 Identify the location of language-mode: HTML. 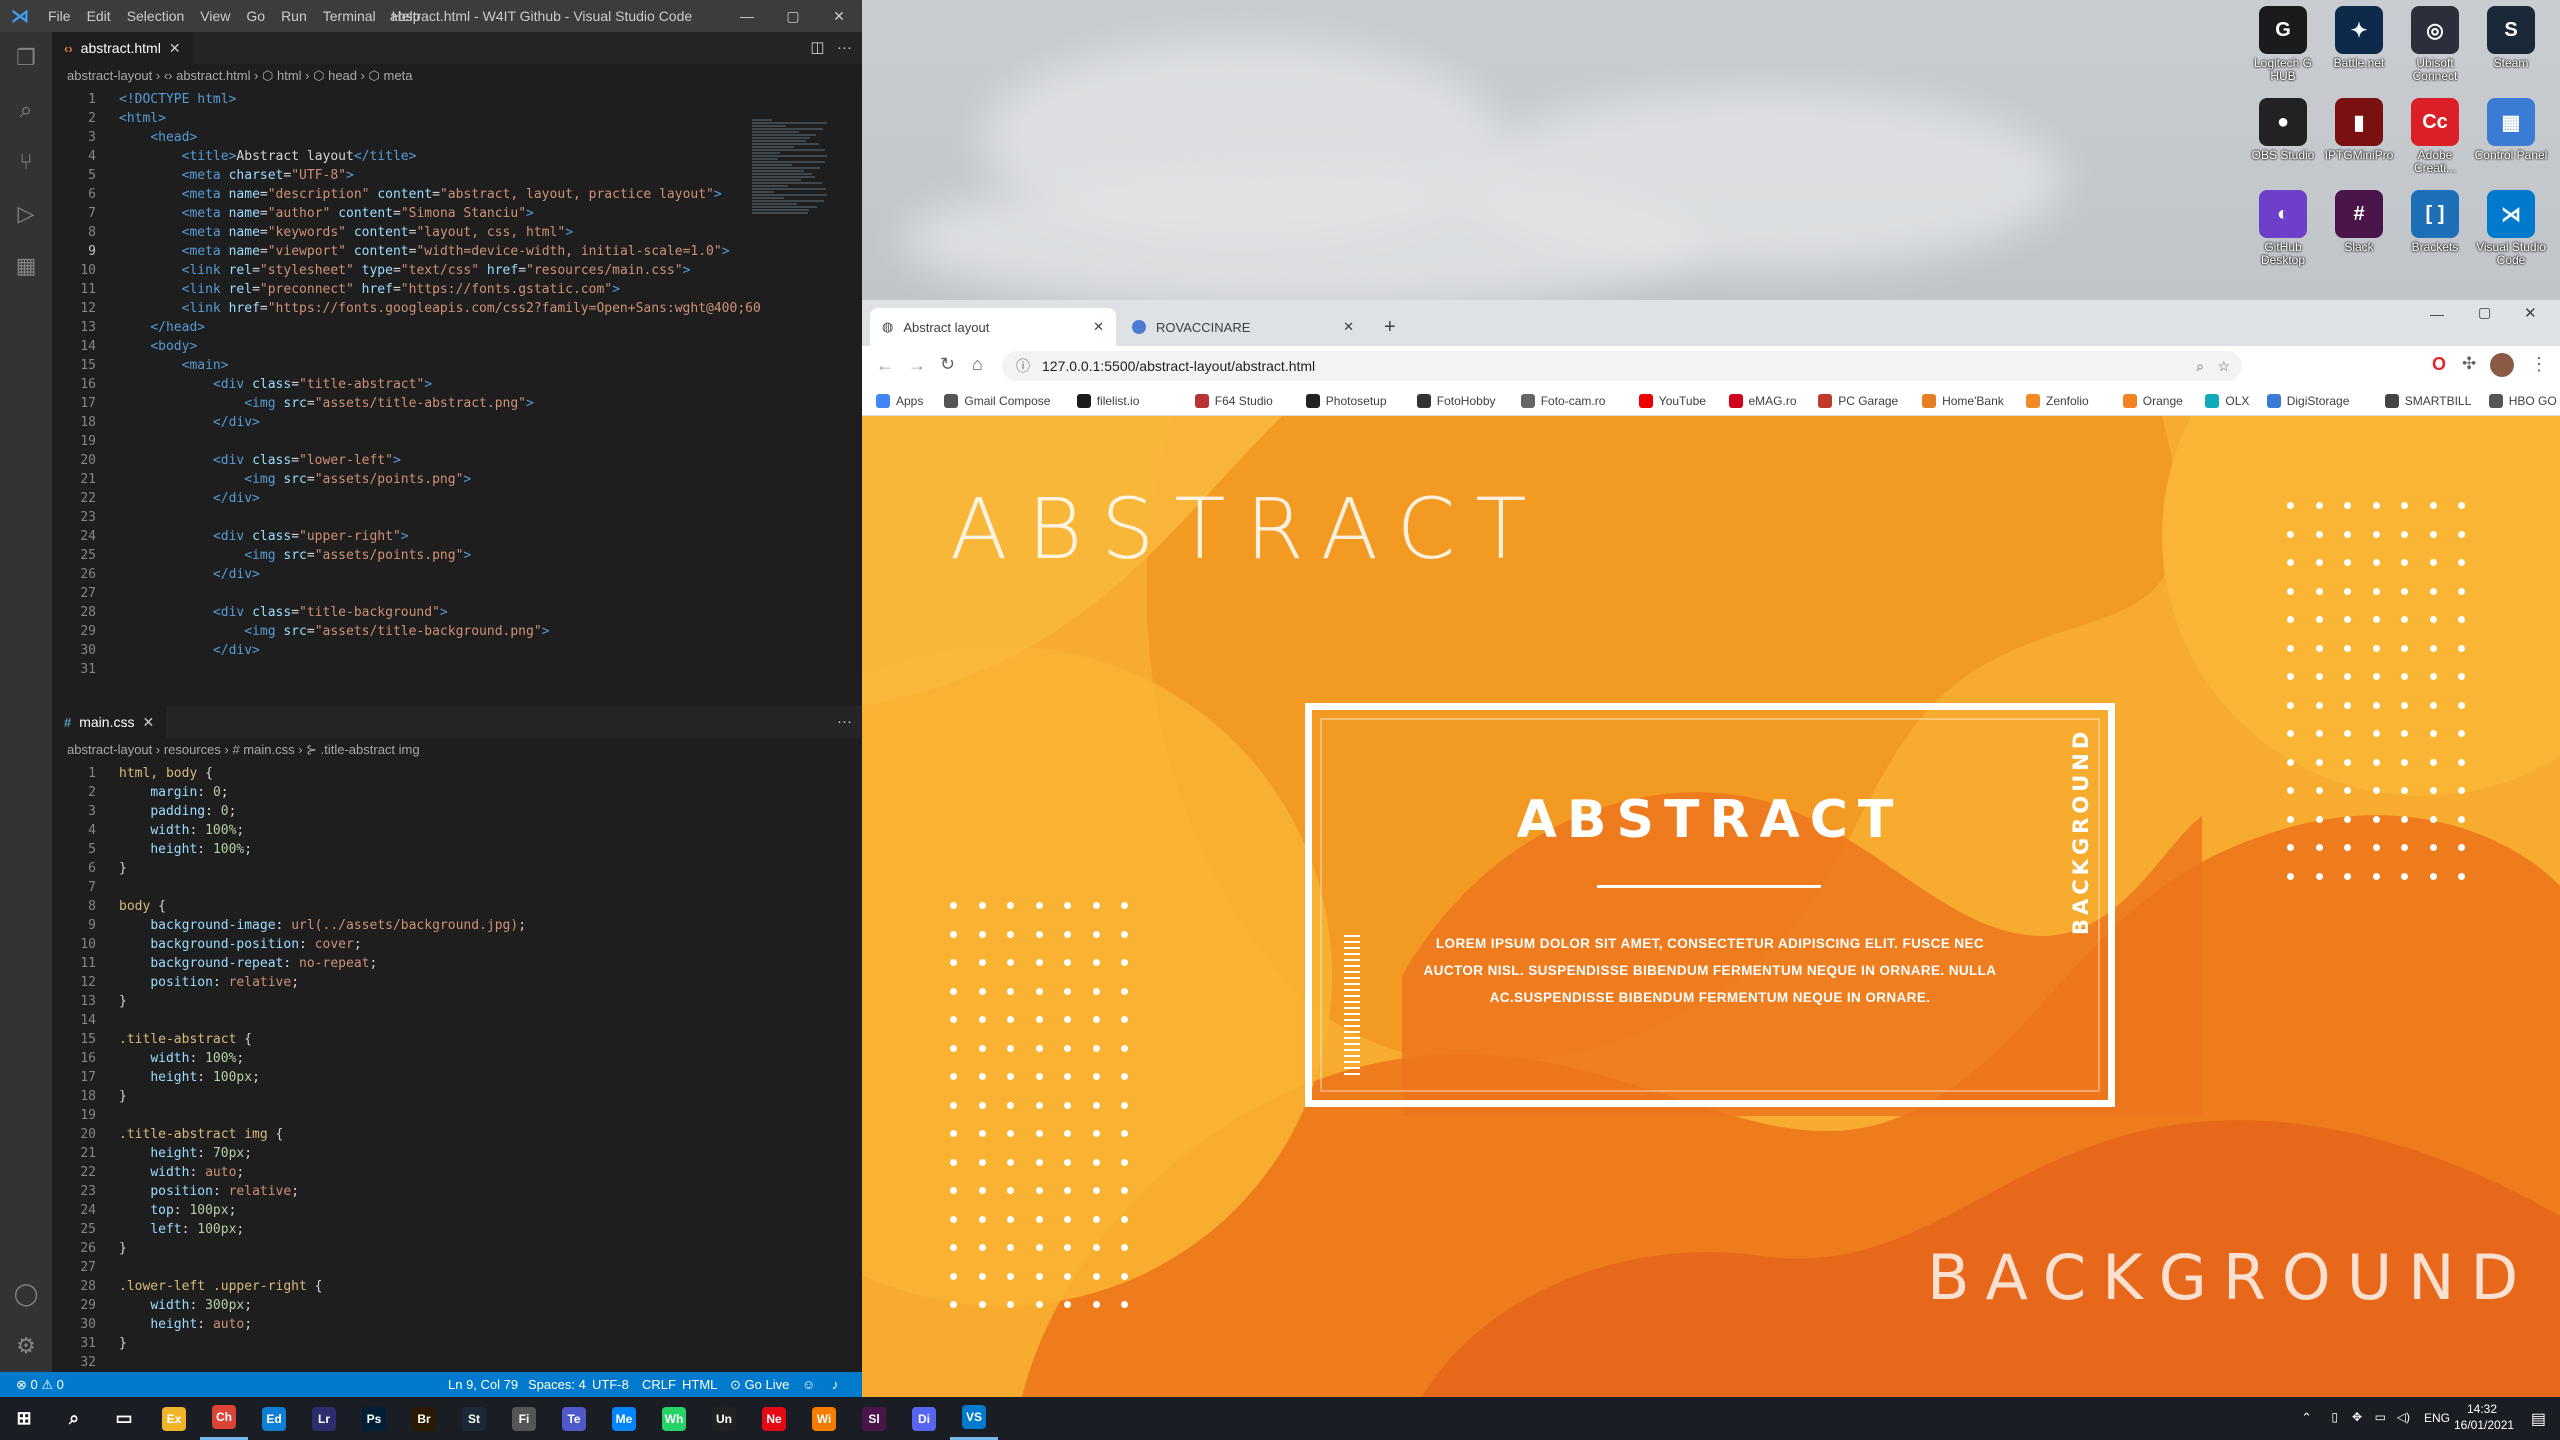
(699, 1384).